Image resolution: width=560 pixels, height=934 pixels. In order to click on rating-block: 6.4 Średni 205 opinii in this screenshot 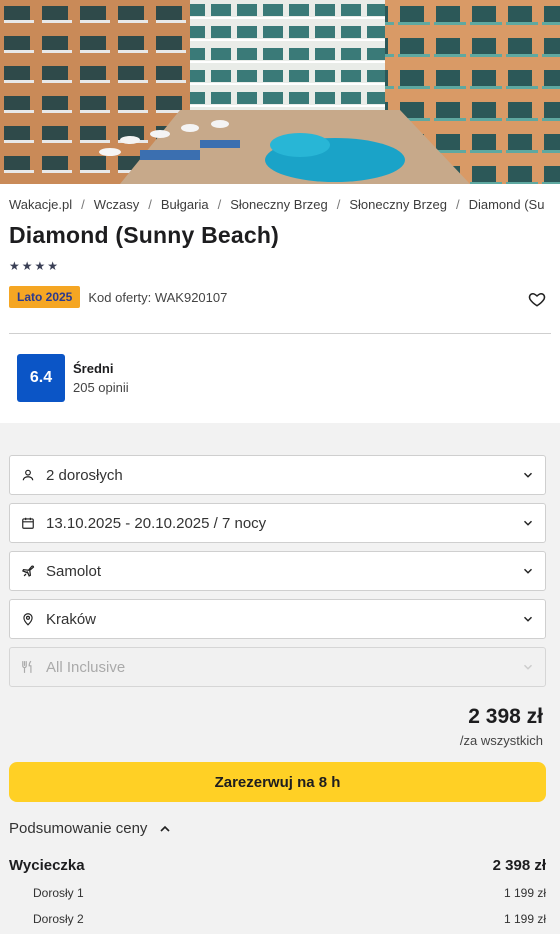, I will do `click(280, 378)`.